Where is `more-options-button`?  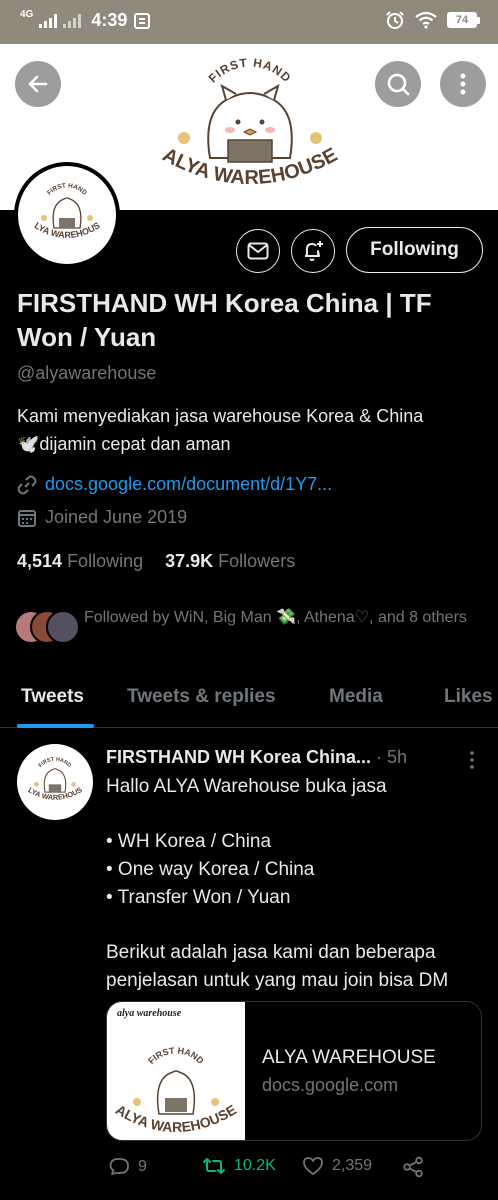 more-options-button is located at coordinates (463, 84).